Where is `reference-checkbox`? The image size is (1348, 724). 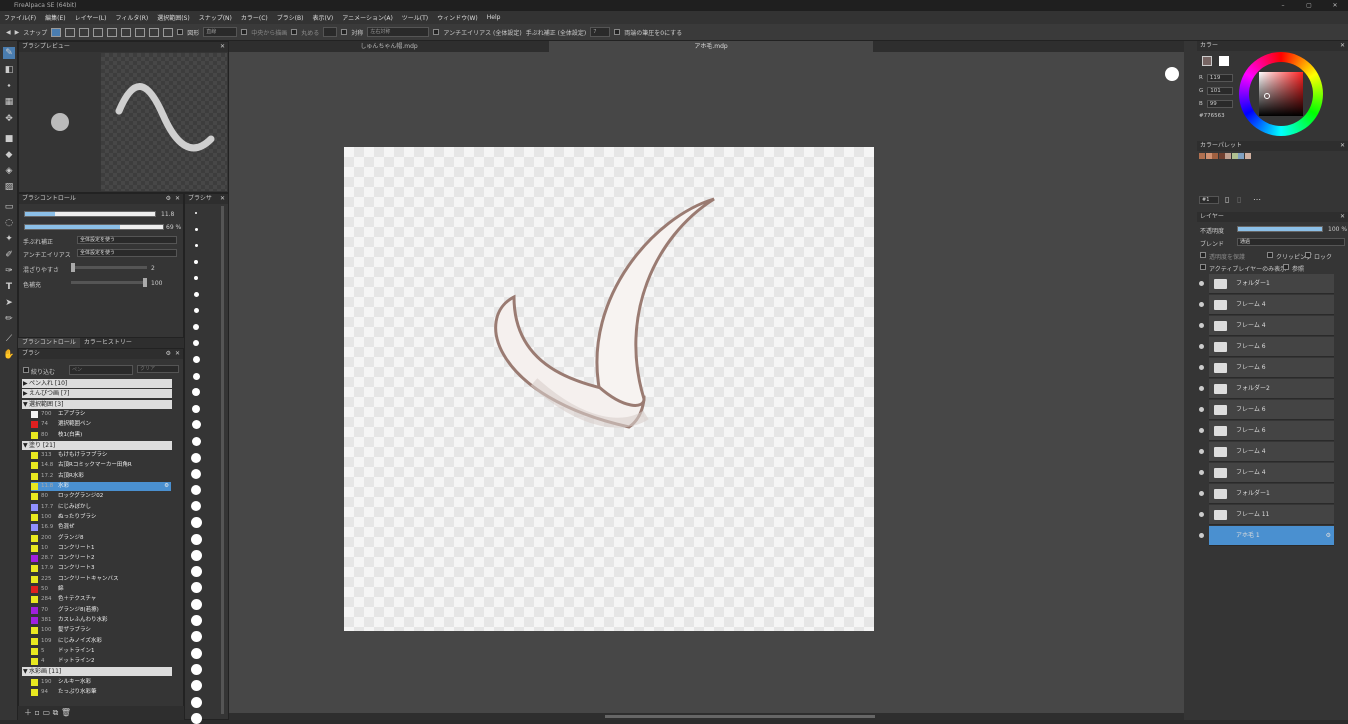 reference-checkbox is located at coordinates (1286, 267).